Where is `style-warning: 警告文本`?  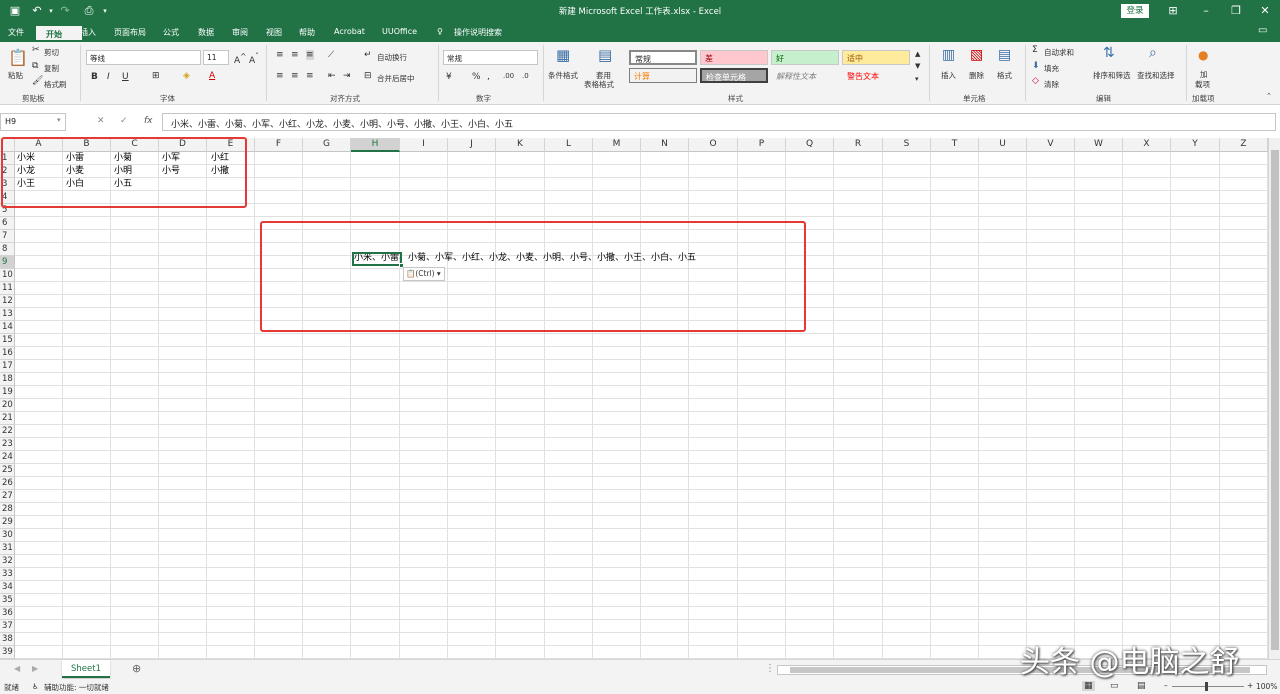
style-warning: 警告文本 is located at coordinates (876, 75).